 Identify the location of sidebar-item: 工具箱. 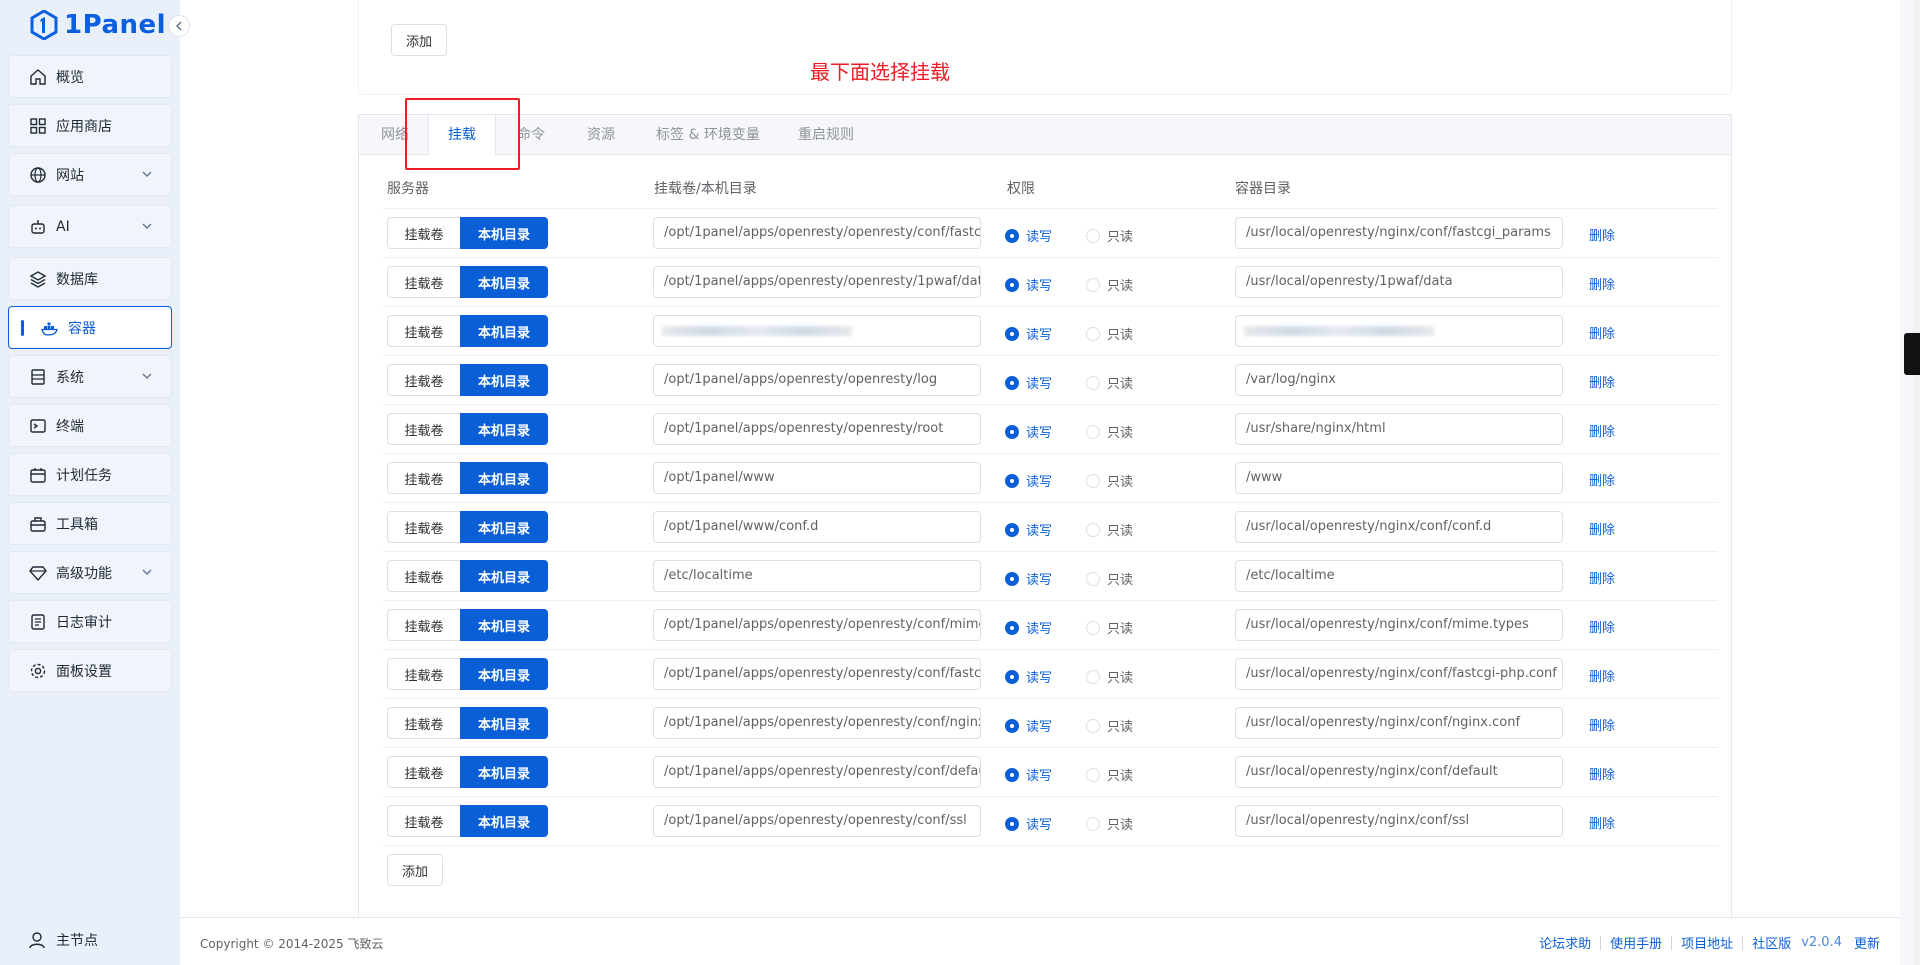
(90, 523).